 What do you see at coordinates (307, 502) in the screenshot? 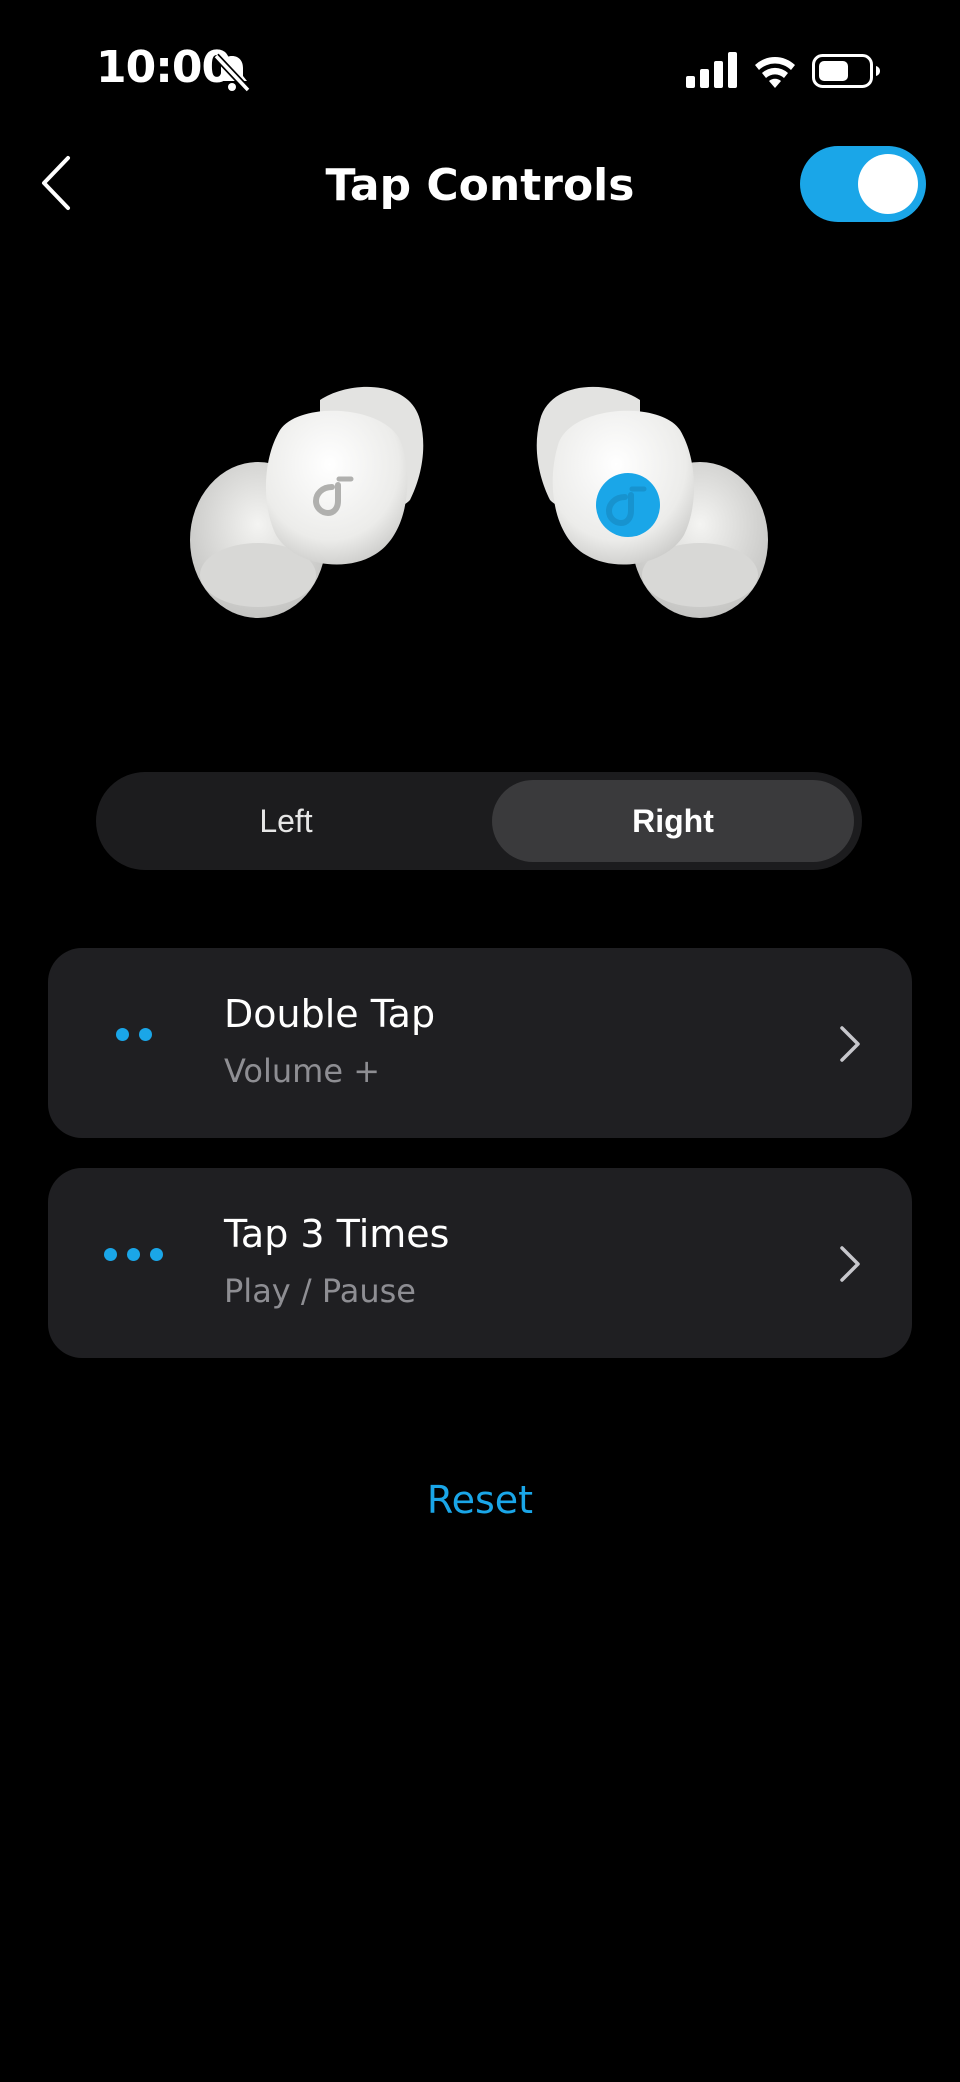
I see `left-earbud` at bounding box center [307, 502].